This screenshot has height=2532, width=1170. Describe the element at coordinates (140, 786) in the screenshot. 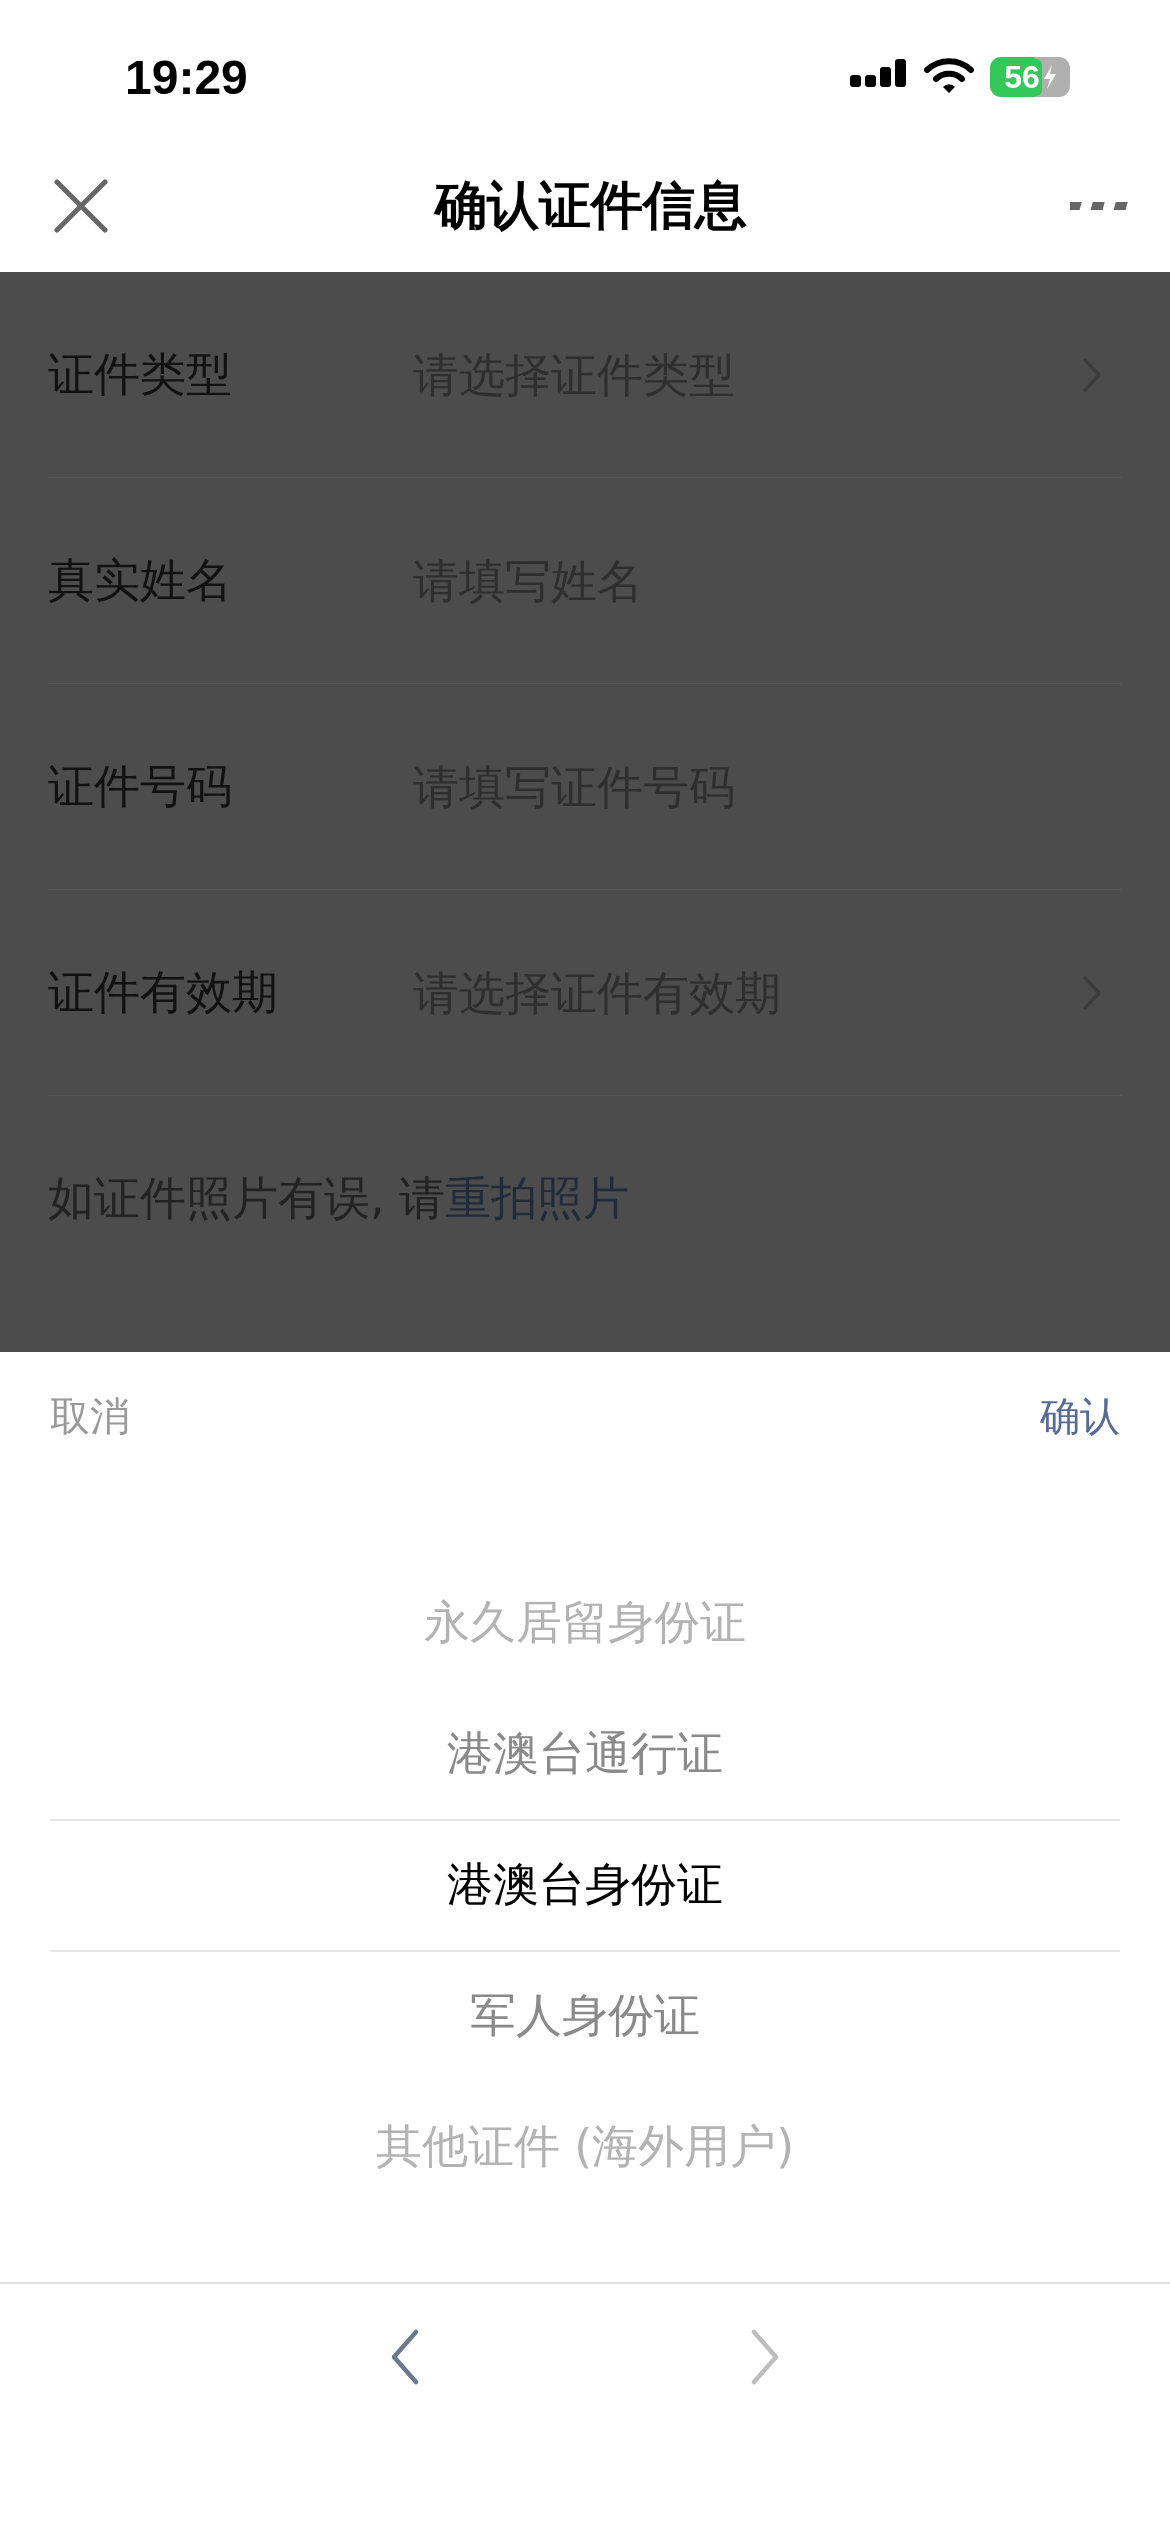

I see `field-label: 证件号码` at that location.